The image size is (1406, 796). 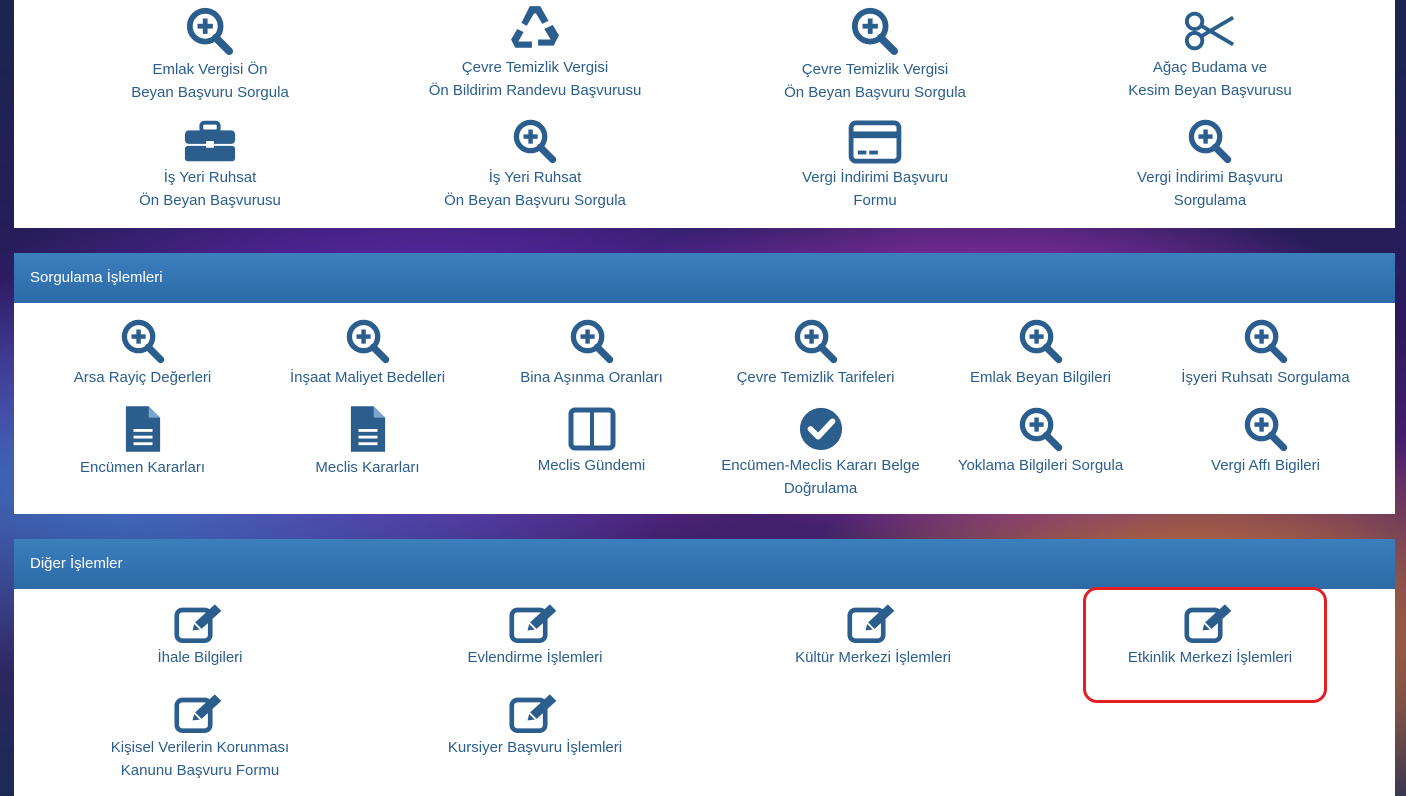 What do you see at coordinates (820, 453) in the screenshot?
I see `tile-belge-dogrulama: Encümen-Meclis Kararı Belge Doğrulama` at bounding box center [820, 453].